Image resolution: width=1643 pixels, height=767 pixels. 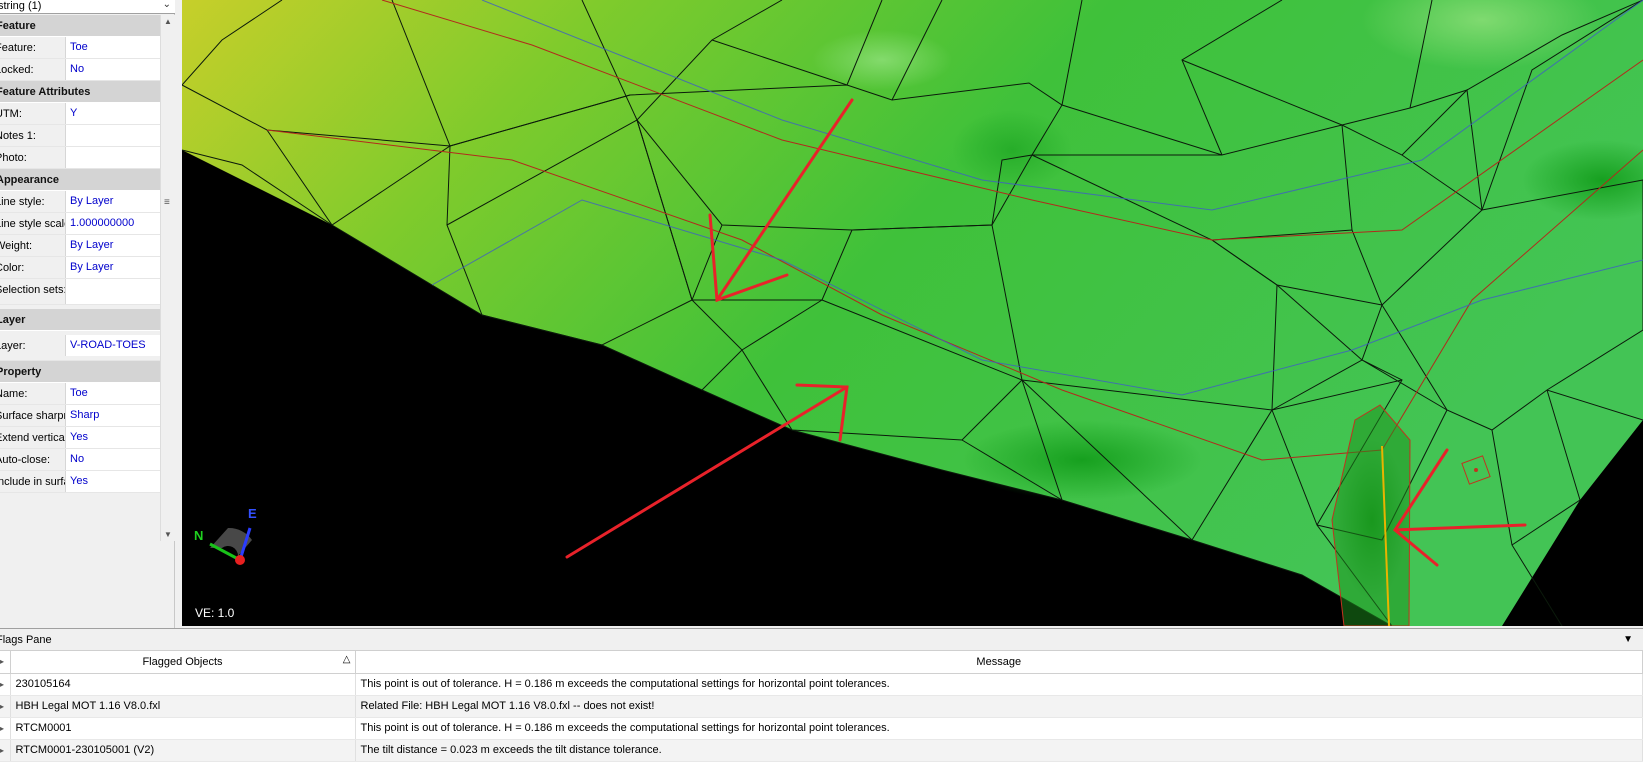 I want to click on property-label: Line style scale:, so click(x=32, y=224).